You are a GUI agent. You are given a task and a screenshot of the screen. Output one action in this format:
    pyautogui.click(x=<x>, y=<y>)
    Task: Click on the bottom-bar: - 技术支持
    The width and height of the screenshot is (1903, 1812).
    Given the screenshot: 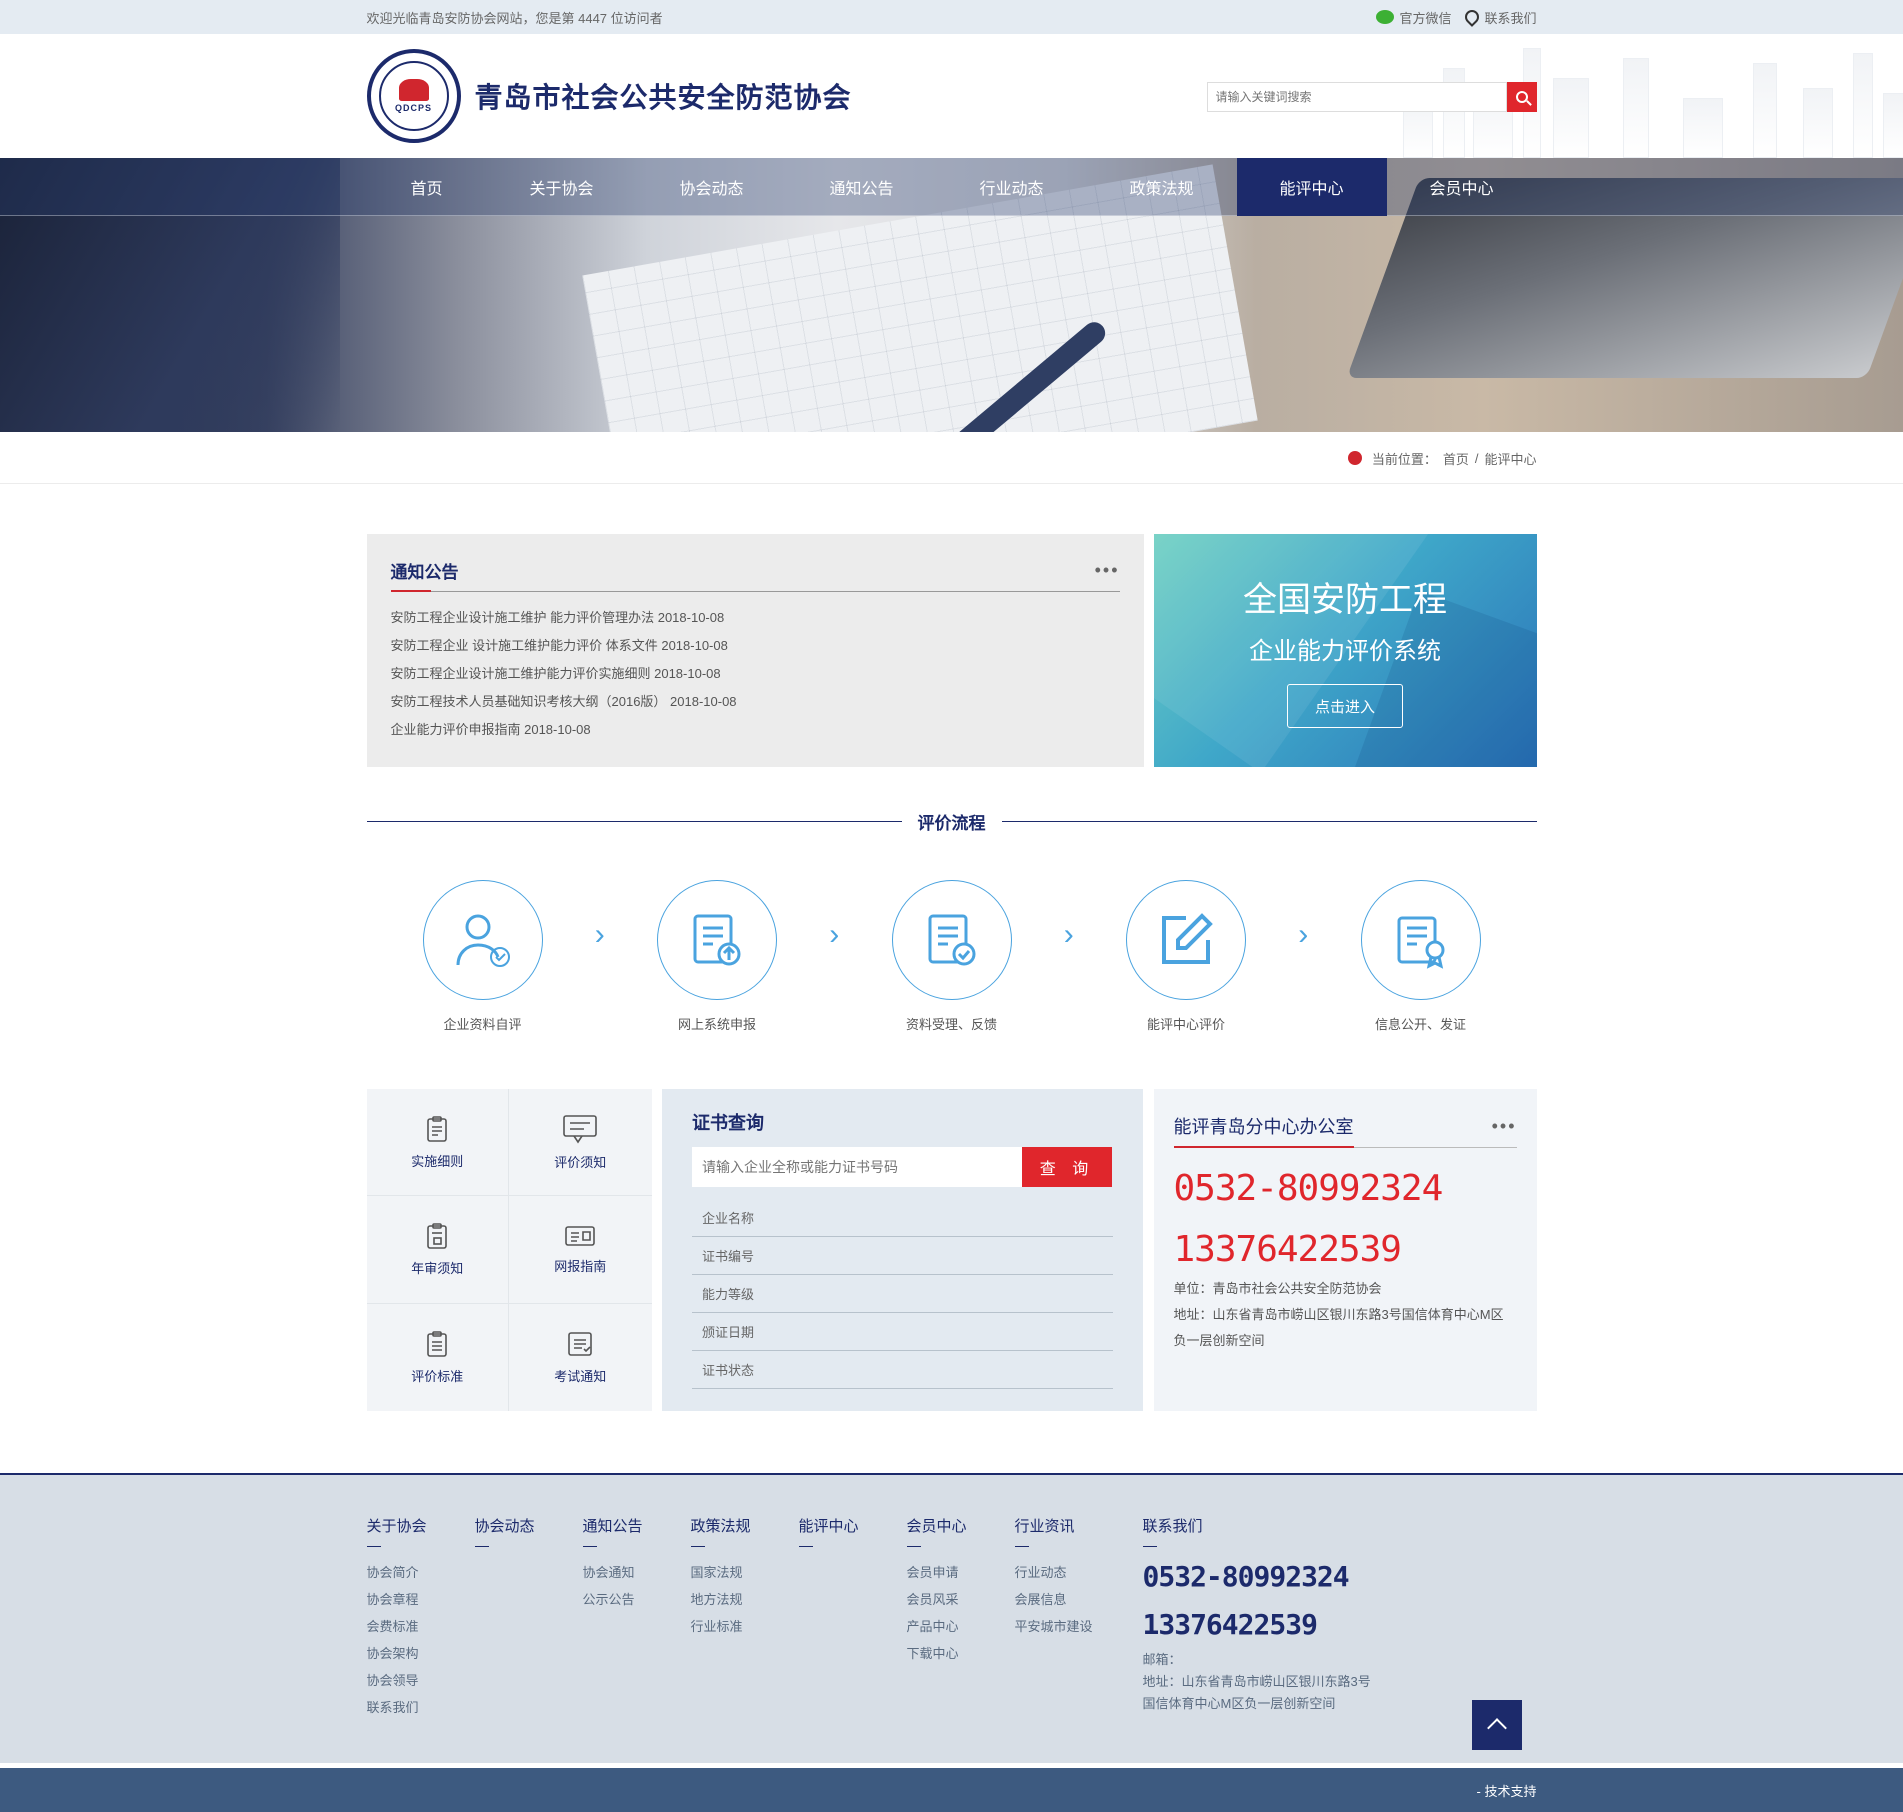 What is the action you would take?
    pyautogui.click(x=951, y=1790)
    